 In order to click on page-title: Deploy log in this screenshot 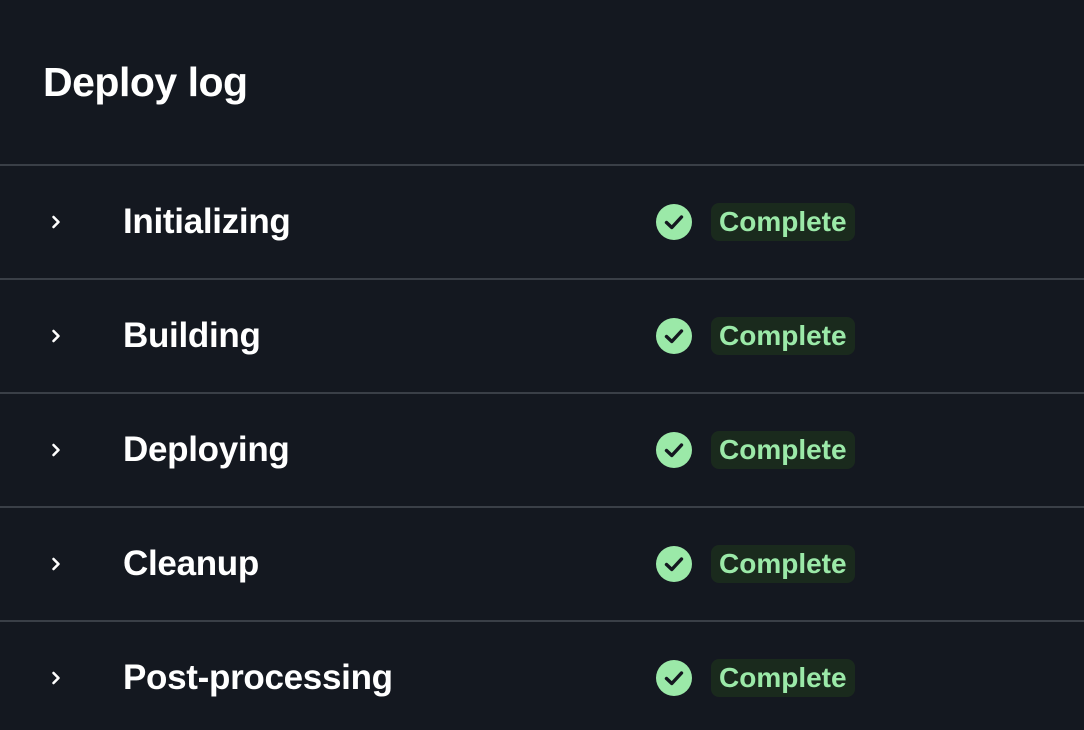, I will do `click(145, 82)`.